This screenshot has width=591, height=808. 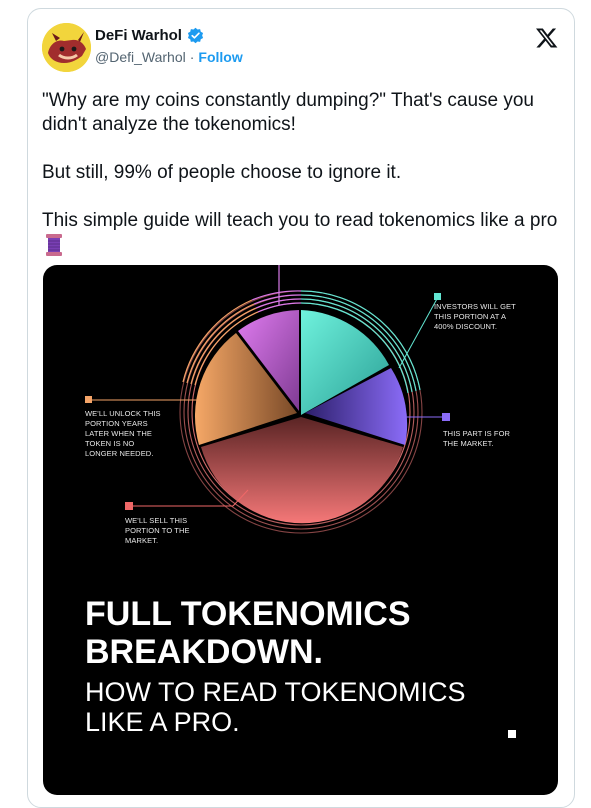 I want to click on avatar, so click(x=66, y=47).